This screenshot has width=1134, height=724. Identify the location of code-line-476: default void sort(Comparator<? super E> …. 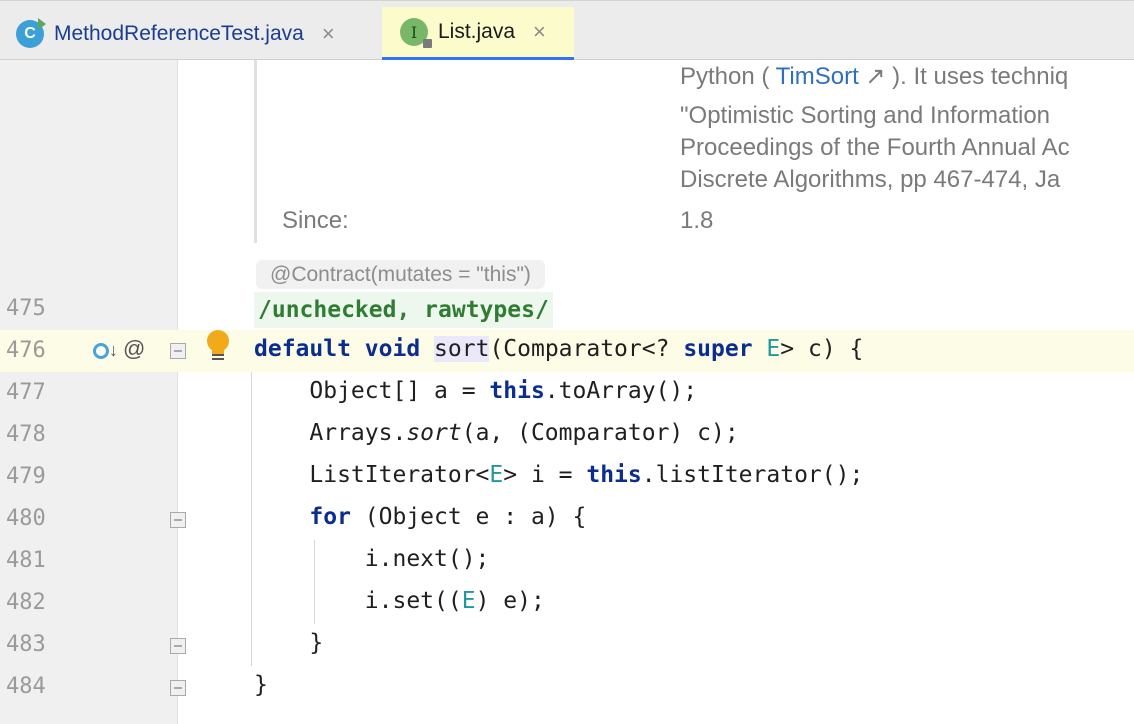
(558, 349).